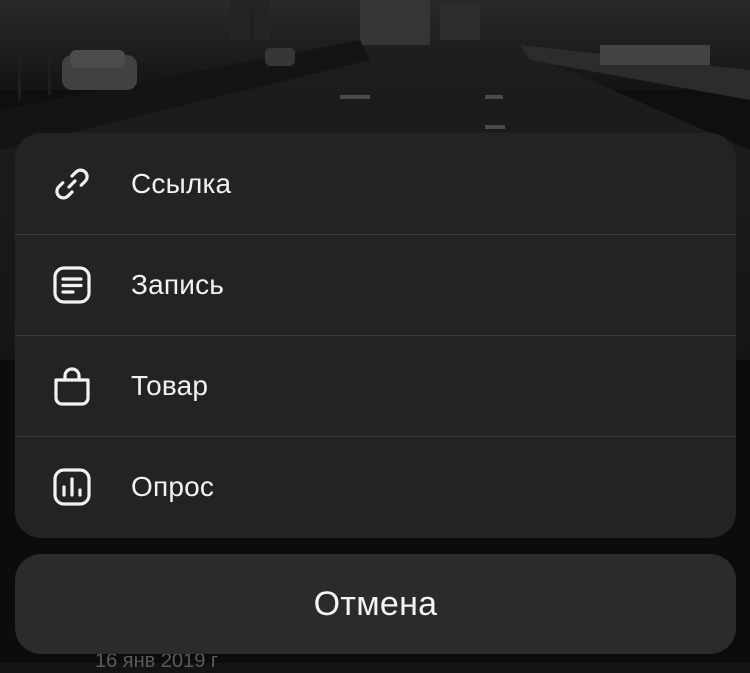 The height and width of the screenshot is (673, 750). I want to click on action-link: Ссылка, so click(375, 183).